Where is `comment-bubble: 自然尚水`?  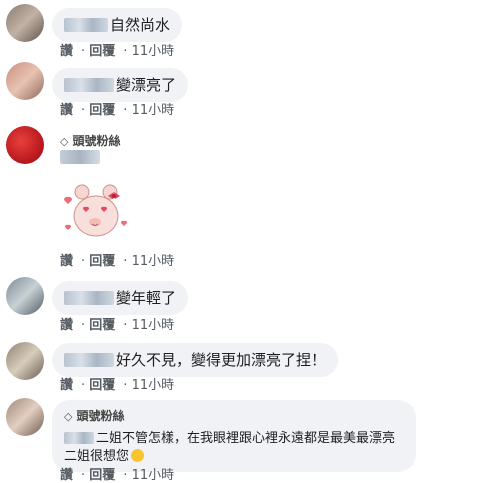 comment-bubble: 自然尚水 is located at coordinates (117, 25).